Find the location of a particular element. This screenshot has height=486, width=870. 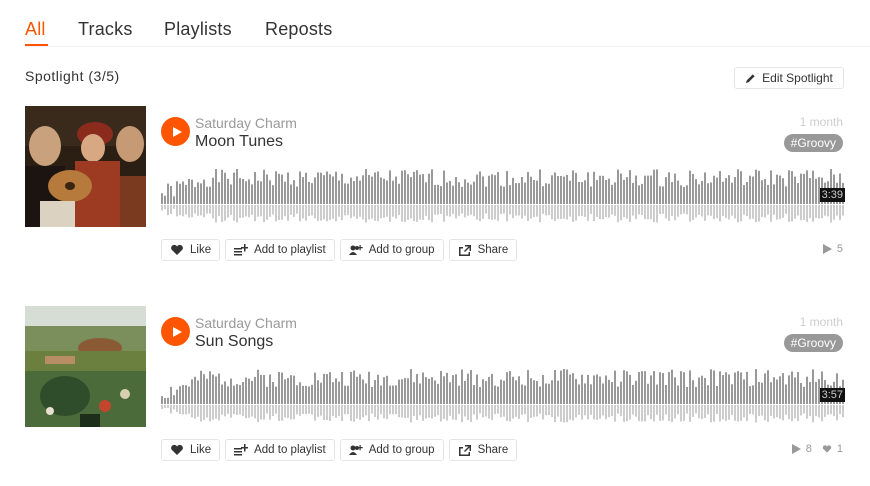

track-title: Moon Tunes is located at coordinates (239, 142).